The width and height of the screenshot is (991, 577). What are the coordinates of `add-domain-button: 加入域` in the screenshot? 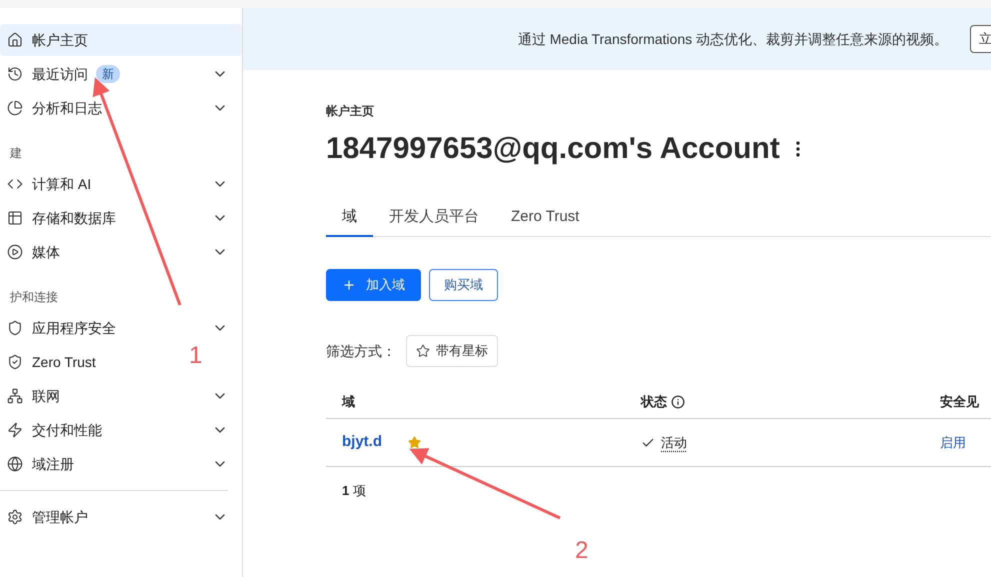 It's located at (373, 285).